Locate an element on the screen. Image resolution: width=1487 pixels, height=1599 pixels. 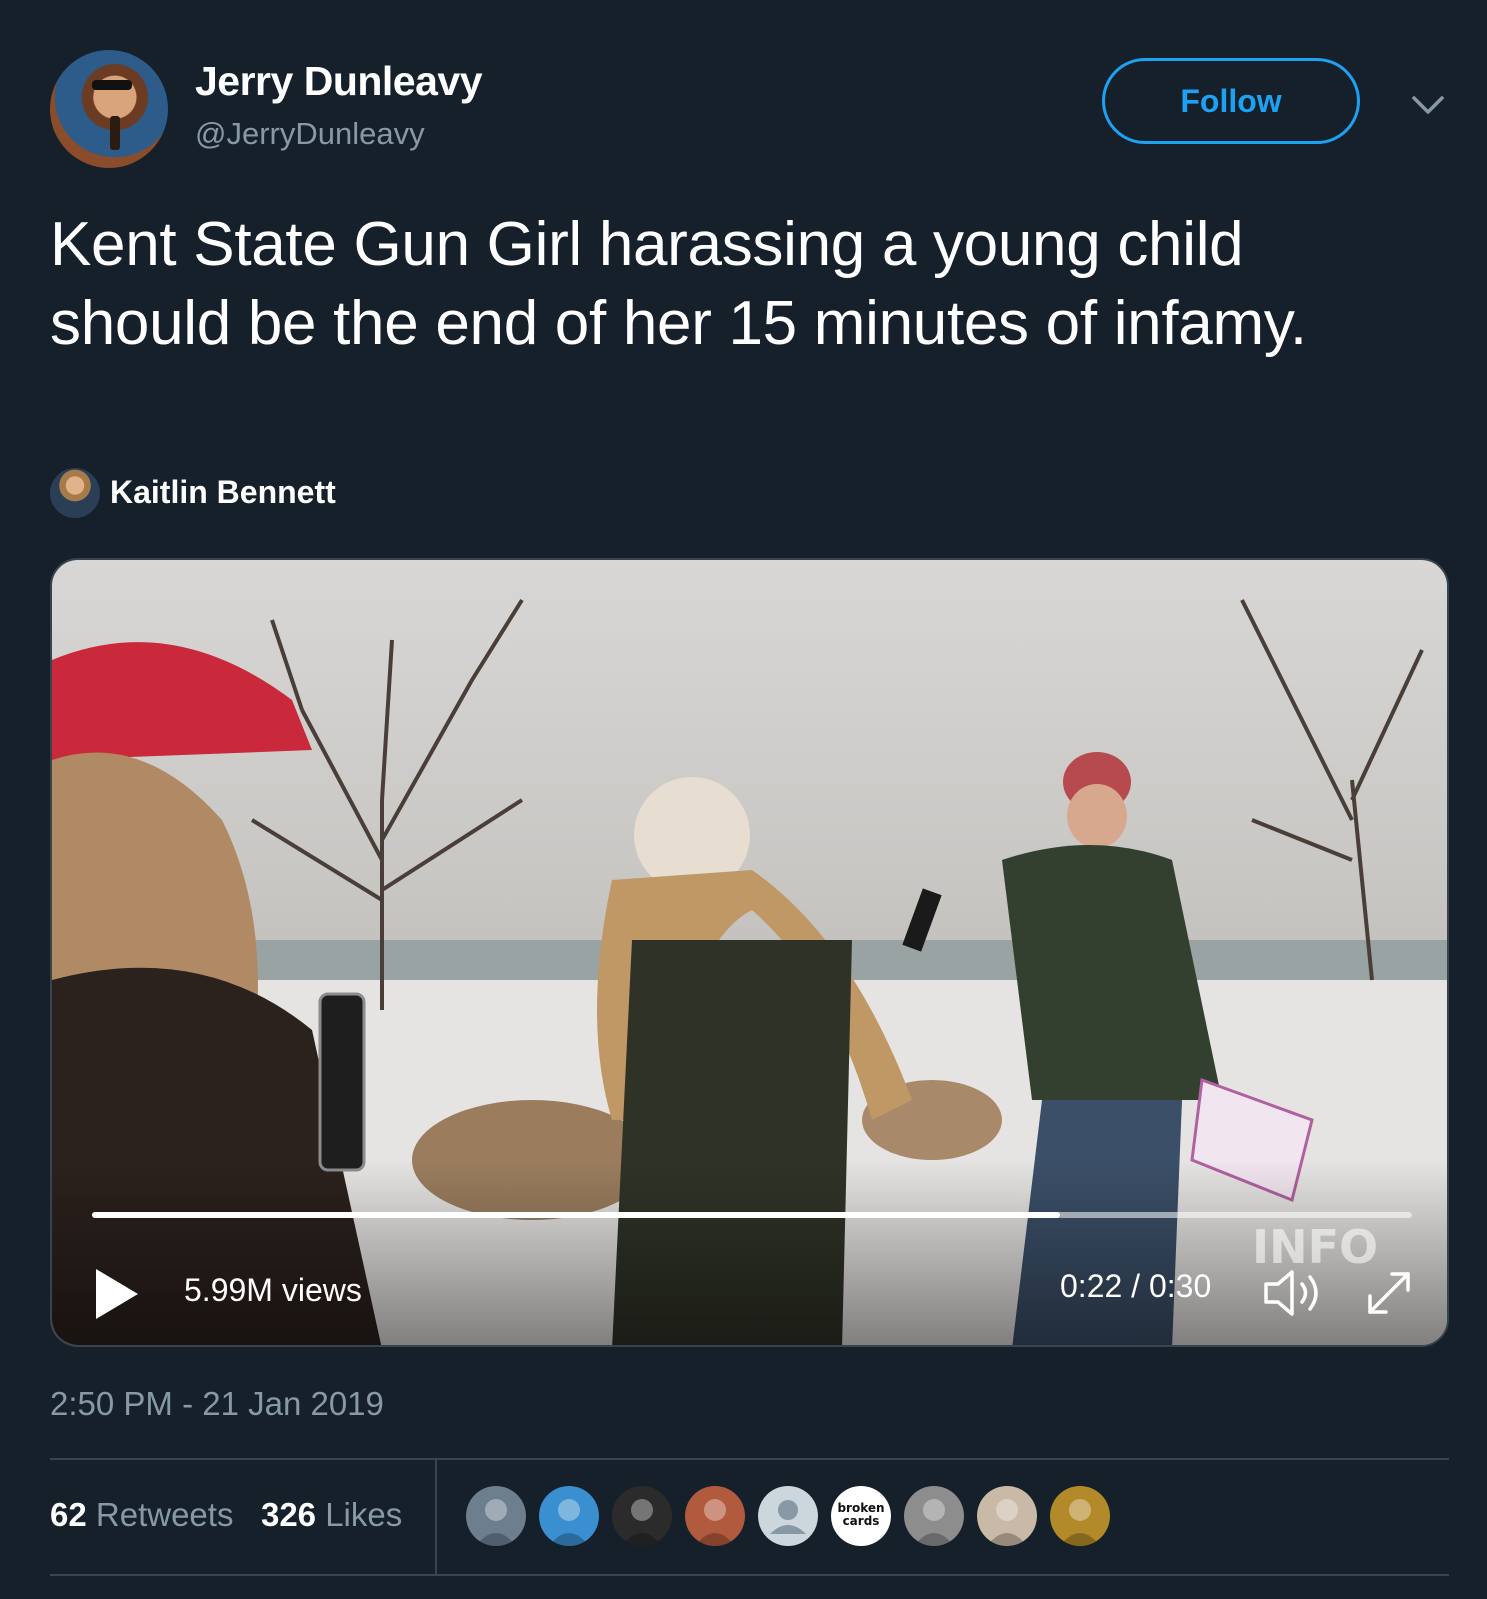
author-avatar is located at coordinates (109, 109).